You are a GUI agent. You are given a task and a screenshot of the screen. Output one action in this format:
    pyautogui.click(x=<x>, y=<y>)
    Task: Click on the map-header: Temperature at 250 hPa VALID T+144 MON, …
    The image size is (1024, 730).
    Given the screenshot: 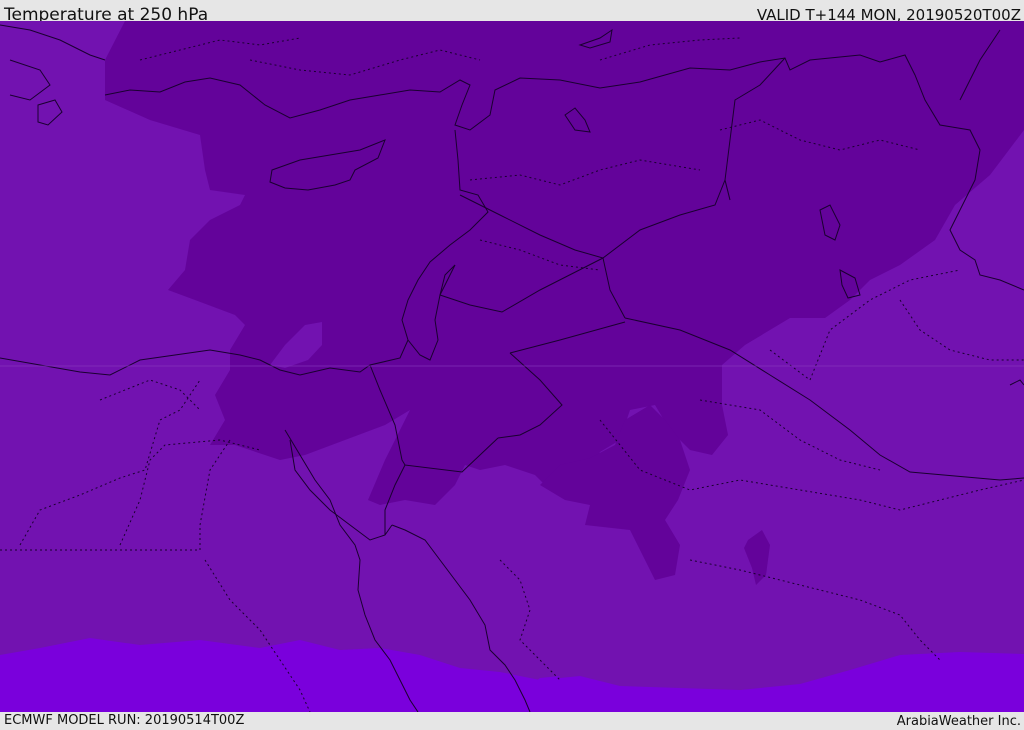 What is the action you would take?
    pyautogui.click(x=512, y=12)
    